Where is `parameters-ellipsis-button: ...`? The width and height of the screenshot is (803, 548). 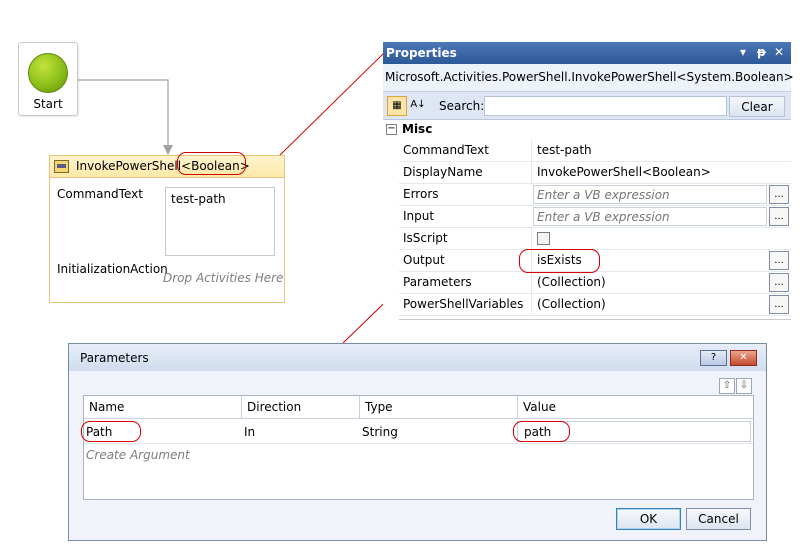
parameters-ellipsis-button: ... is located at coordinates (779, 282).